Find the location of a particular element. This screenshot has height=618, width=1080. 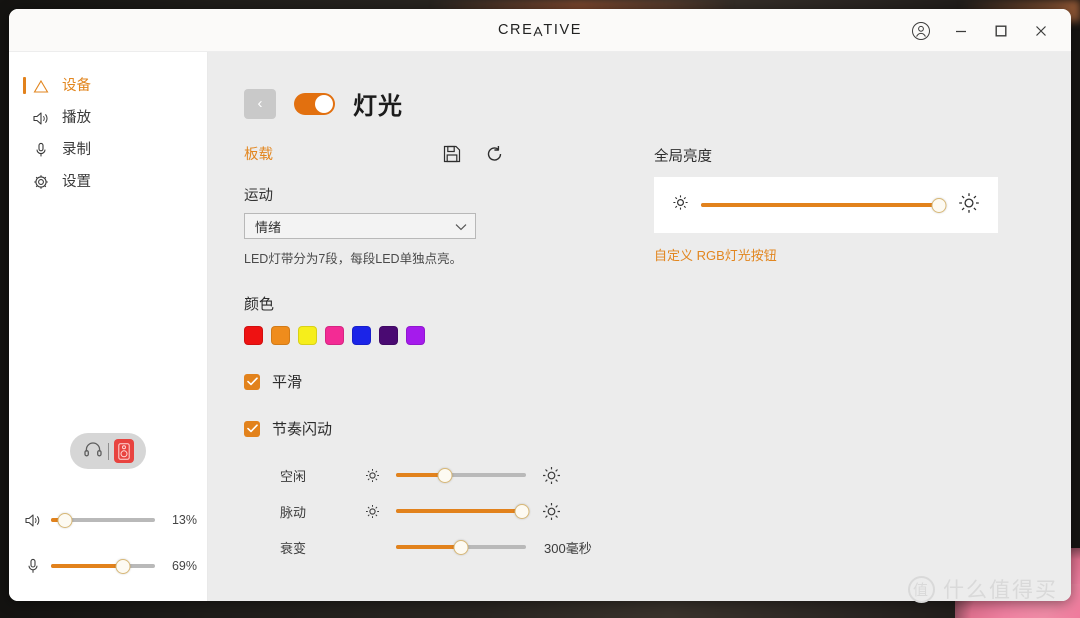

decay-slider is located at coordinates (461, 547).